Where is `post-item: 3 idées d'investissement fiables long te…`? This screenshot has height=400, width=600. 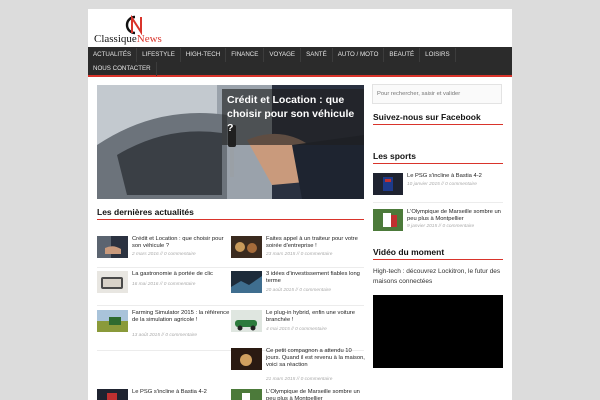 post-item: 3 idées d'investissement fiables long te… is located at coordinates (298, 286).